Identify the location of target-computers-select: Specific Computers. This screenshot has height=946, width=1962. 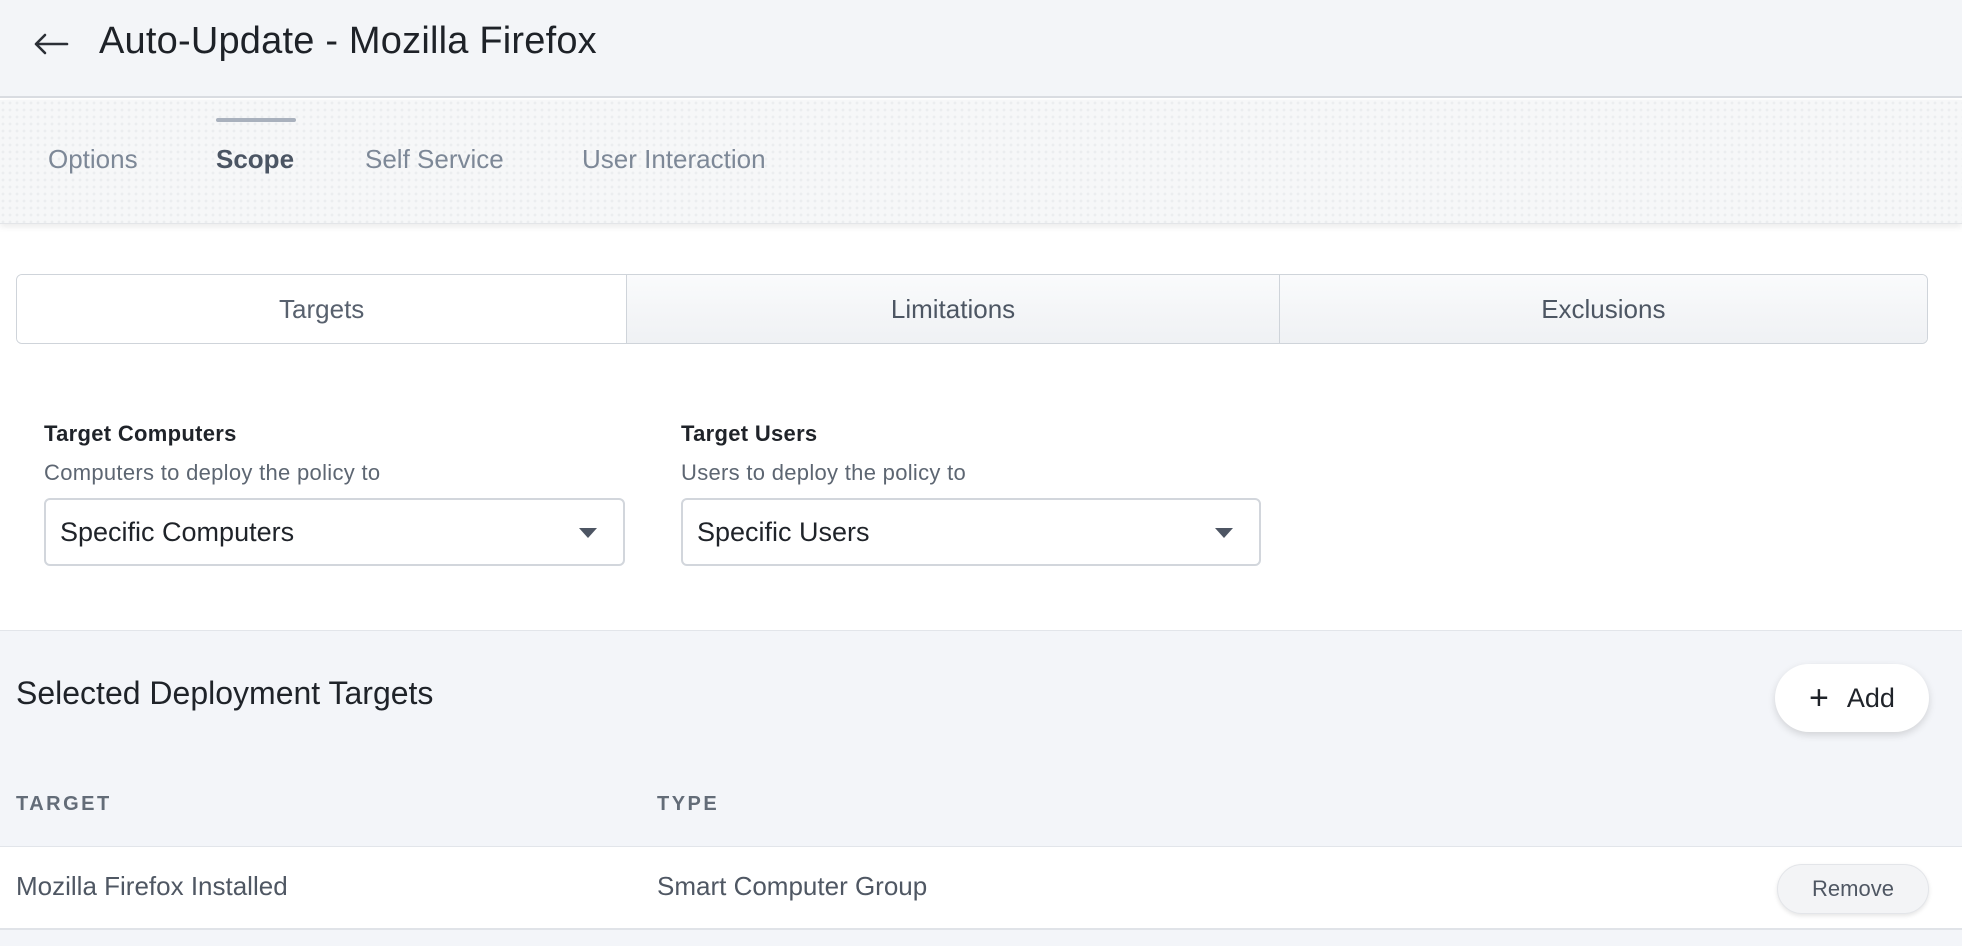
(334, 532).